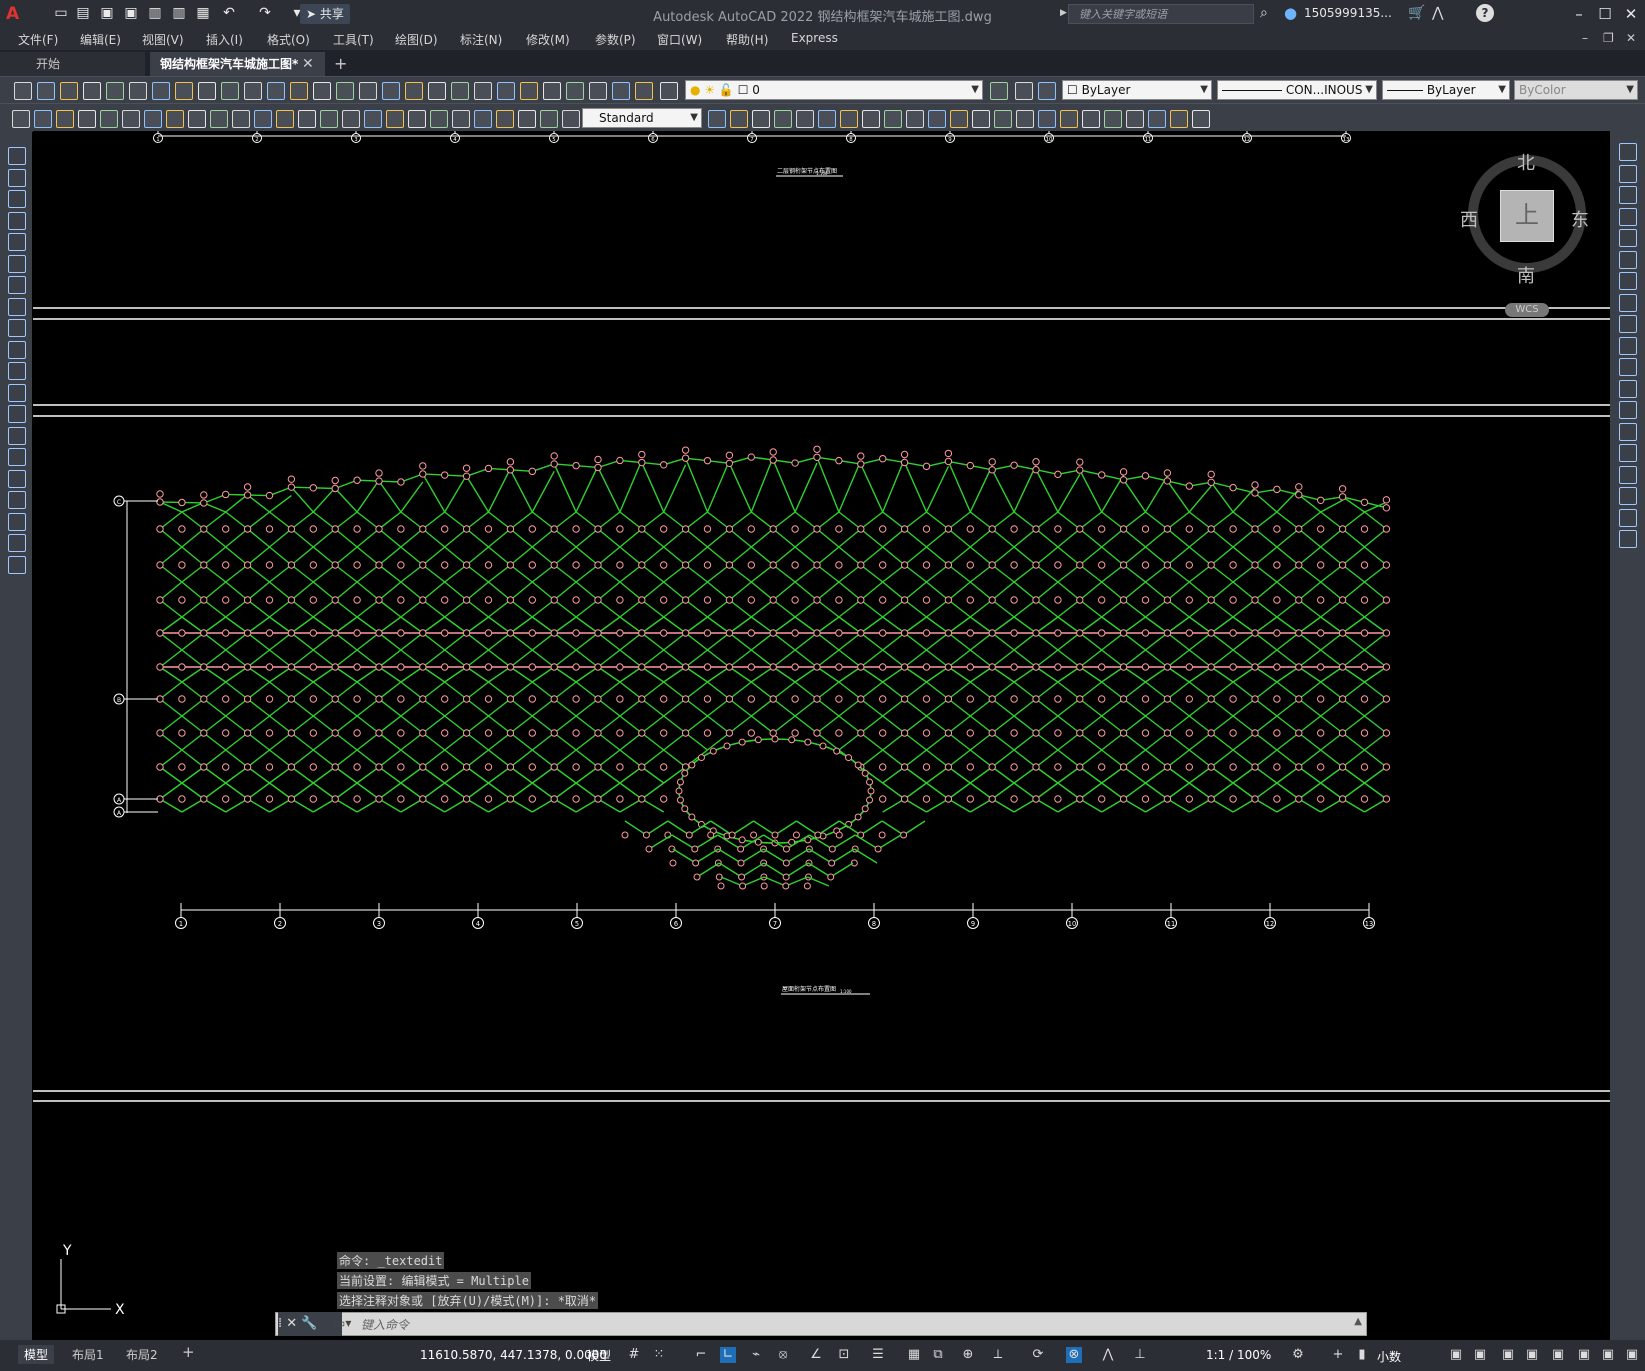  I want to click on menu-help: 帮助(H), so click(747, 39).